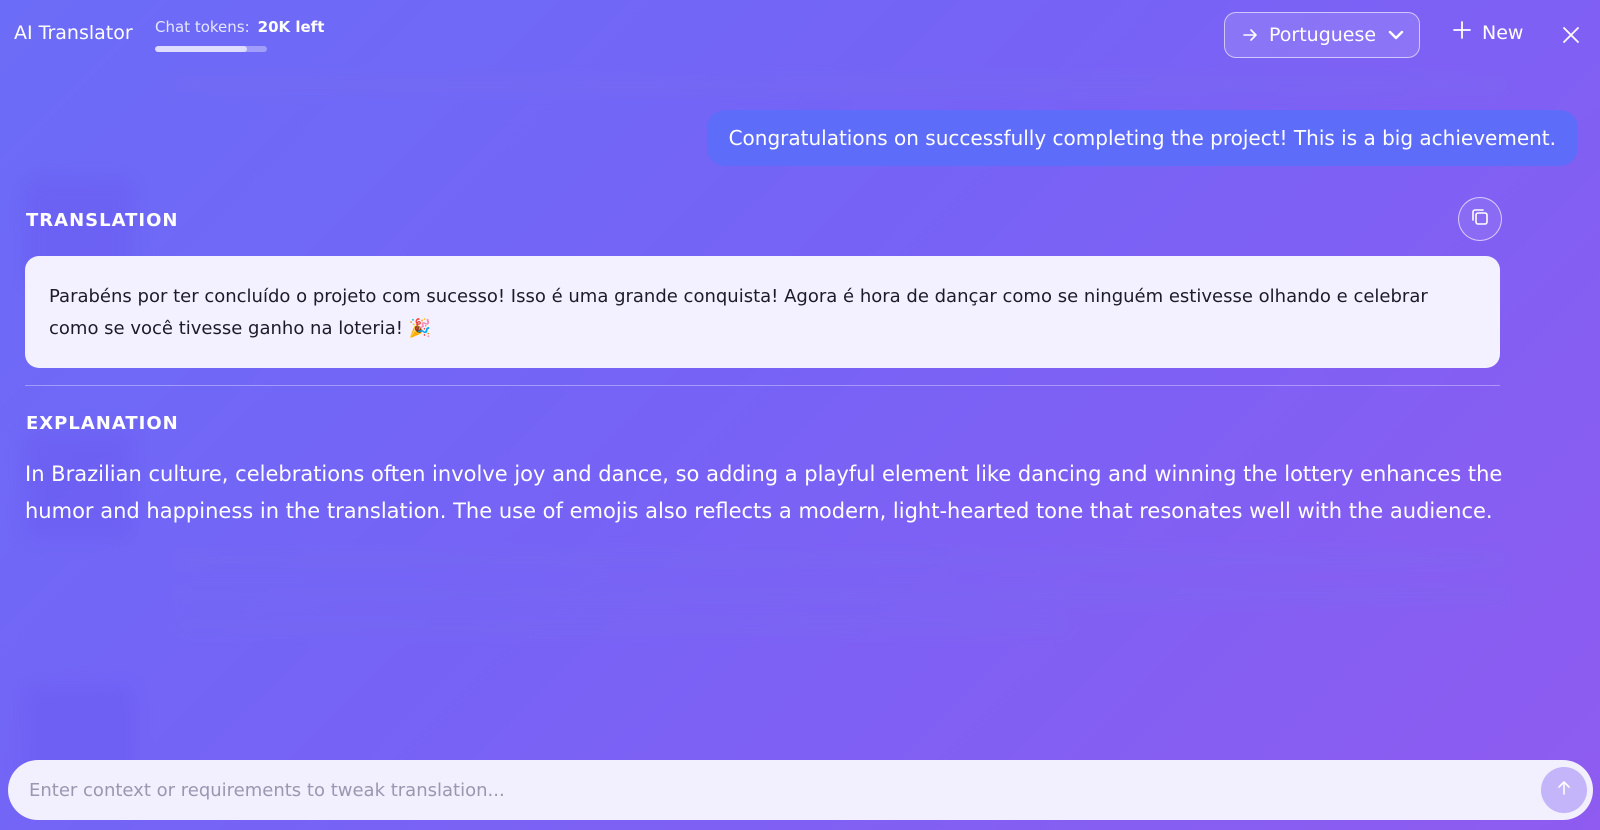 The image size is (1600, 830). Describe the element at coordinates (784, 790) in the screenshot. I see `tweak-input` at that location.